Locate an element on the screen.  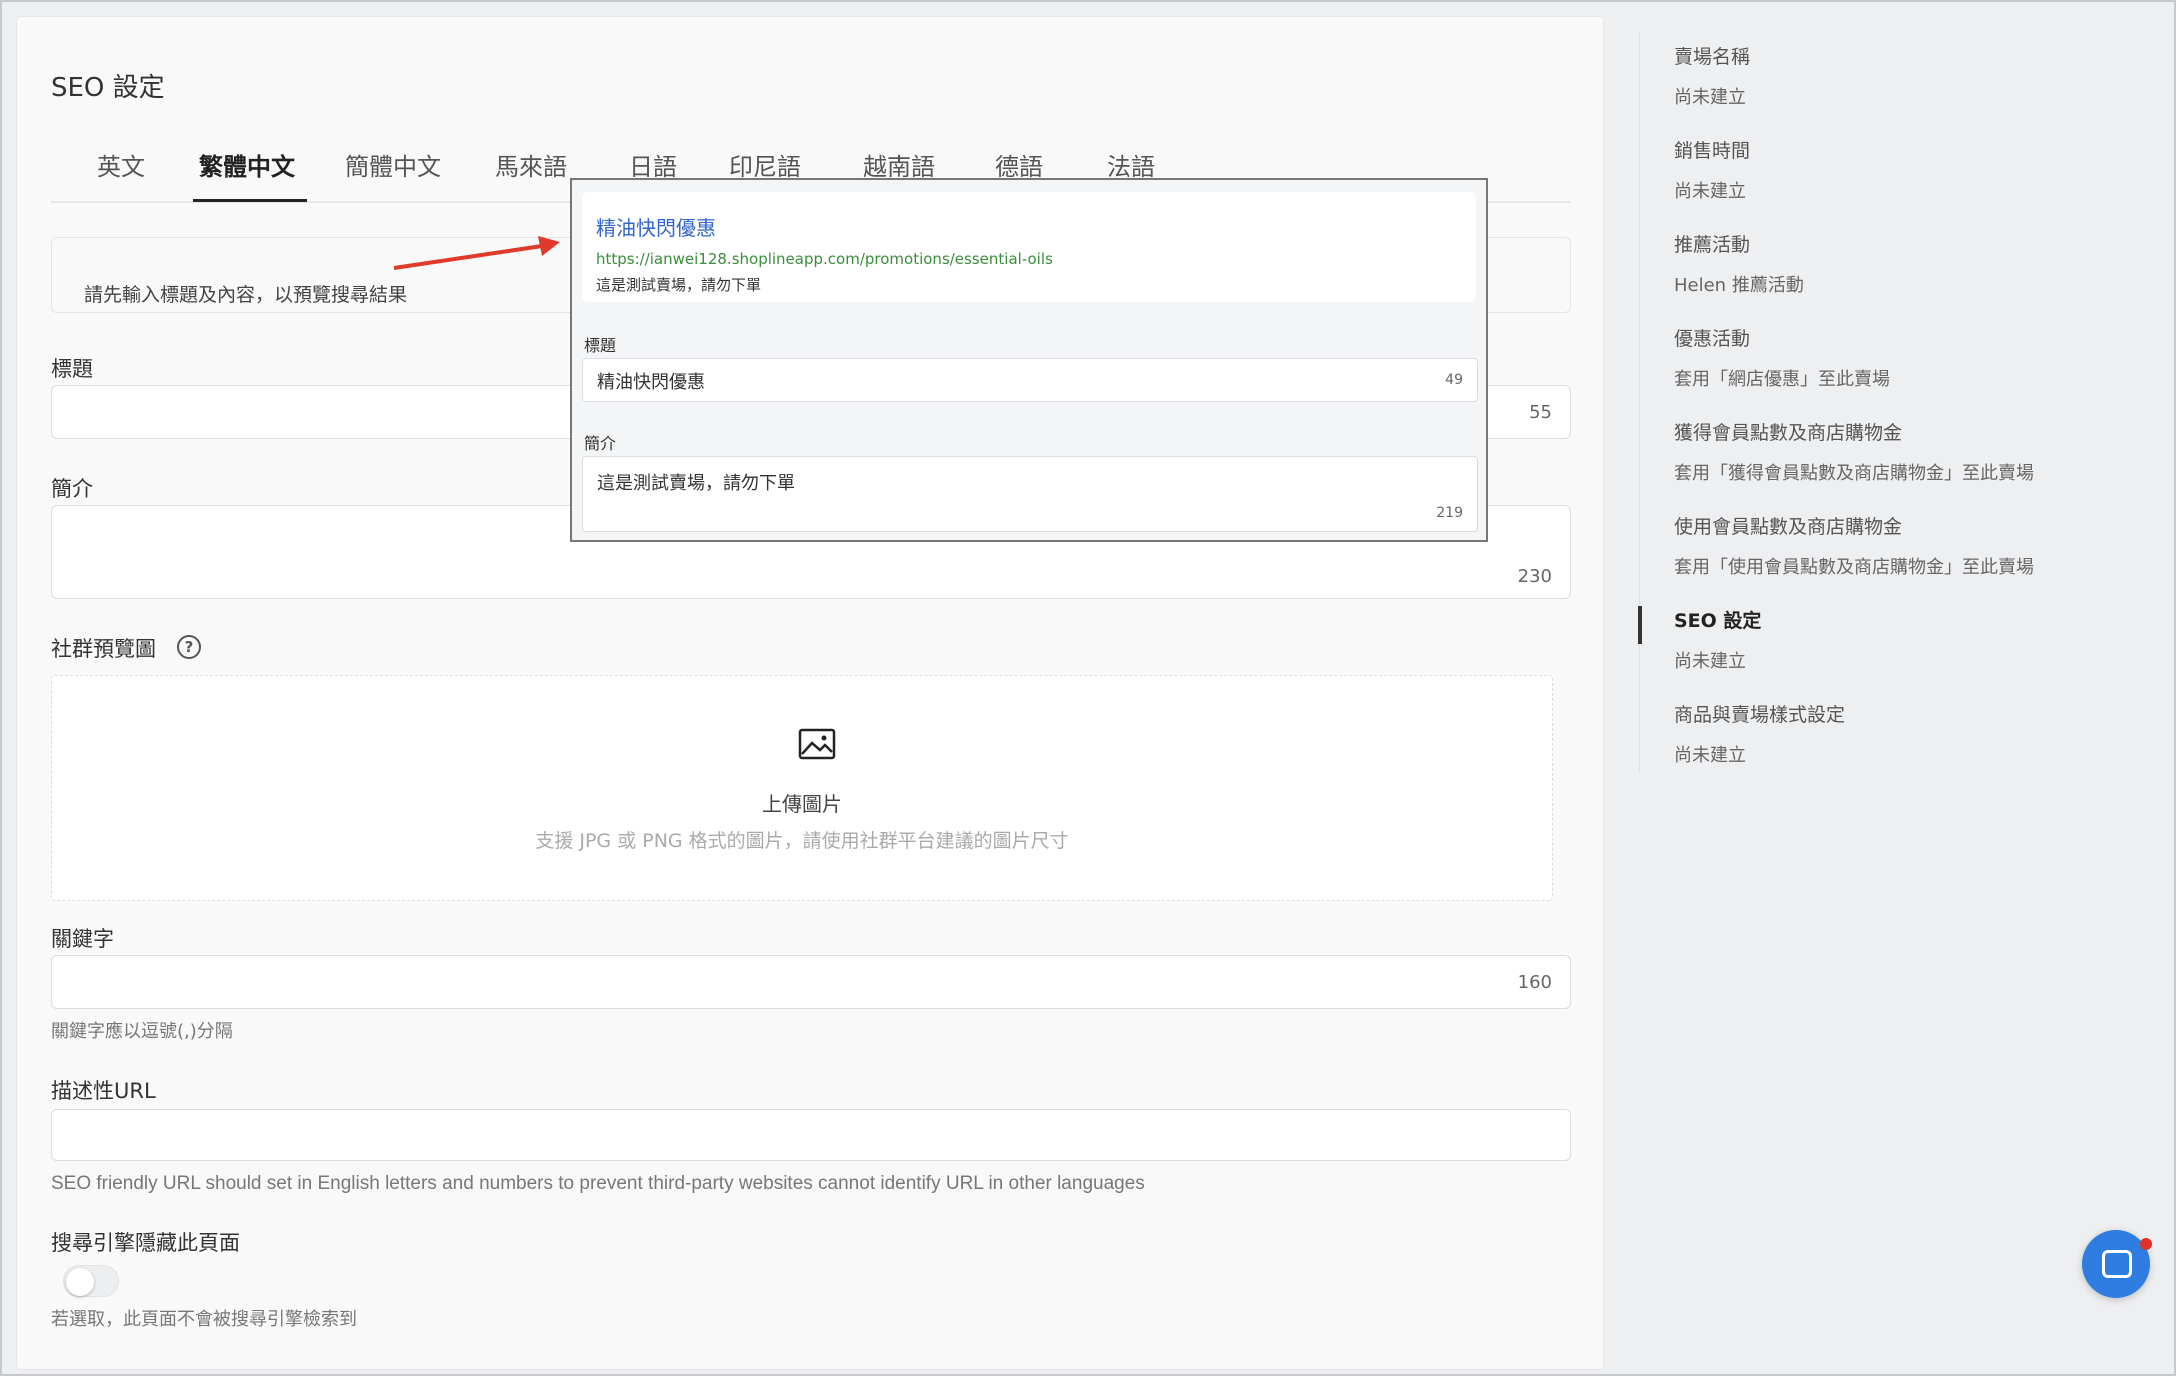
sidebar-item-title: 優惠活動 is located at coordinates (1712, 339).